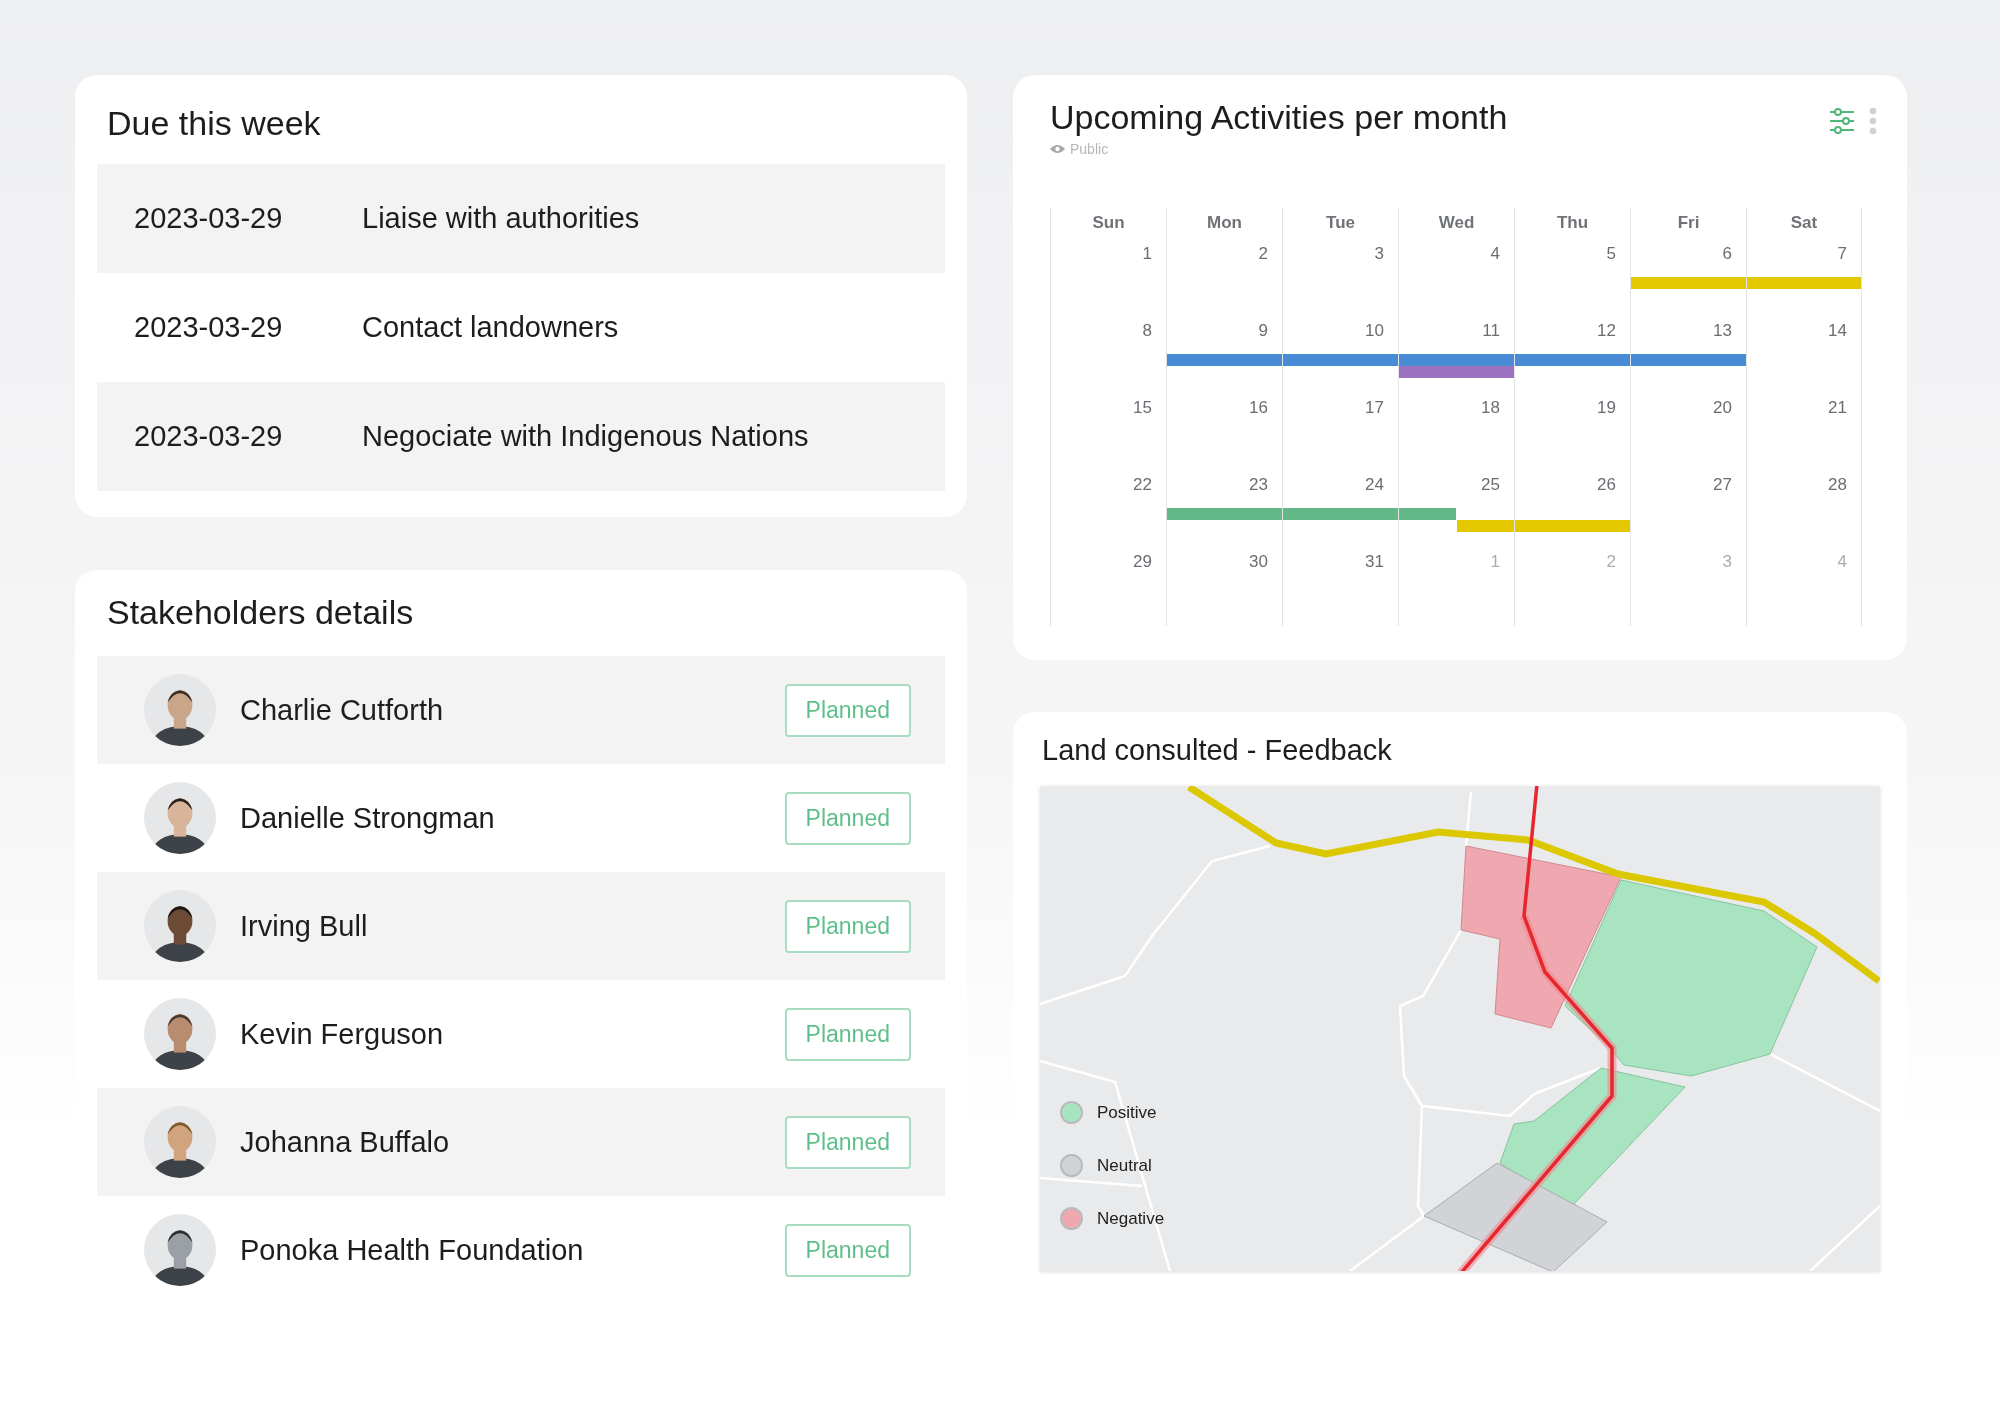 This screenshot has width=2000, height=1420. What do you see at coordinates (1258, 562) in the screenshot?
I see `day-number: 30` at bounding box center [1258, 562].